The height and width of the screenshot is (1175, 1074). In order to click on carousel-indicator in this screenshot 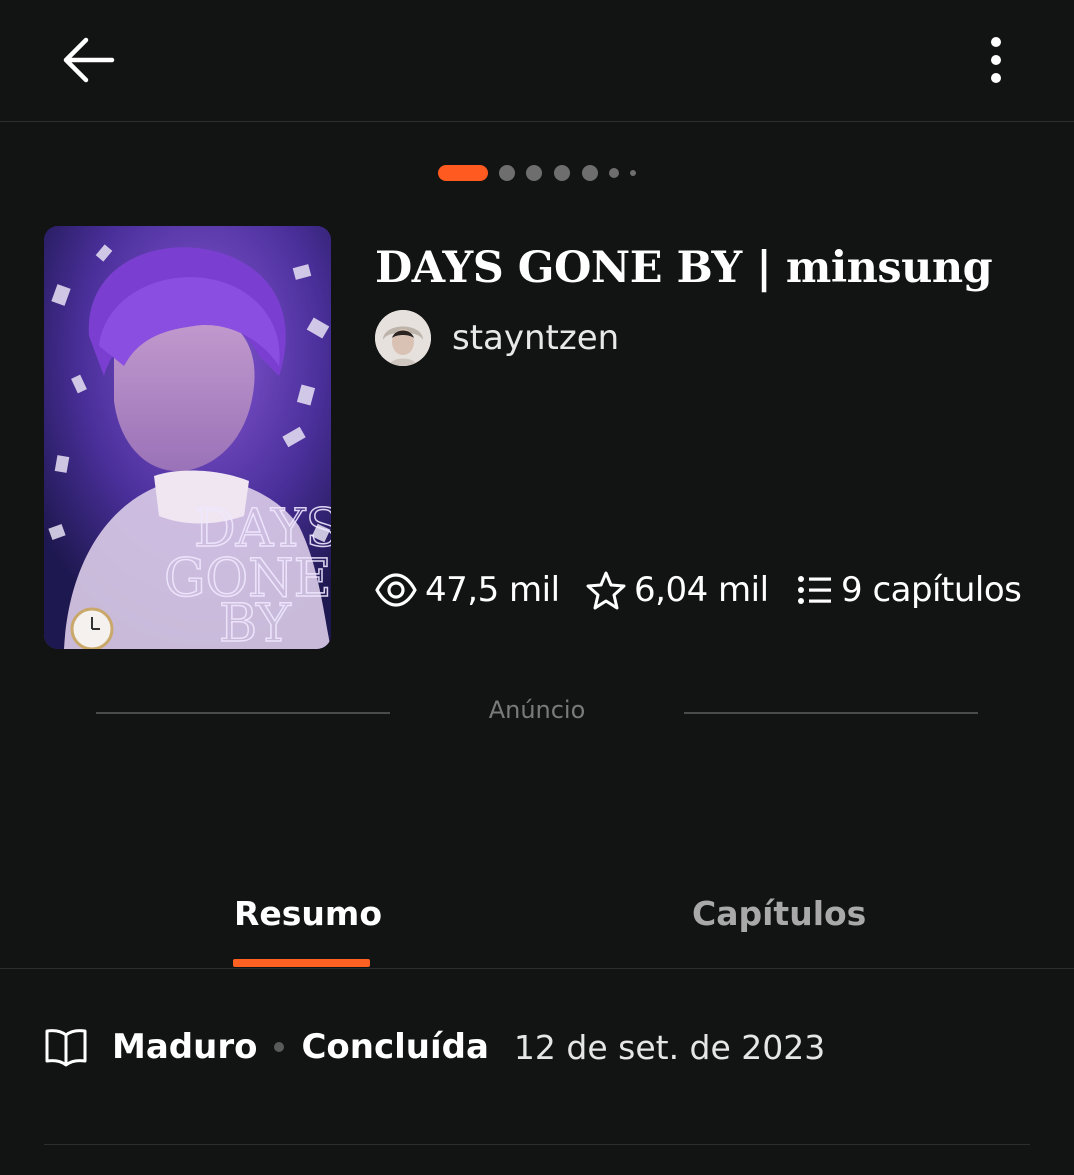, I will do `click(537, 173)`.